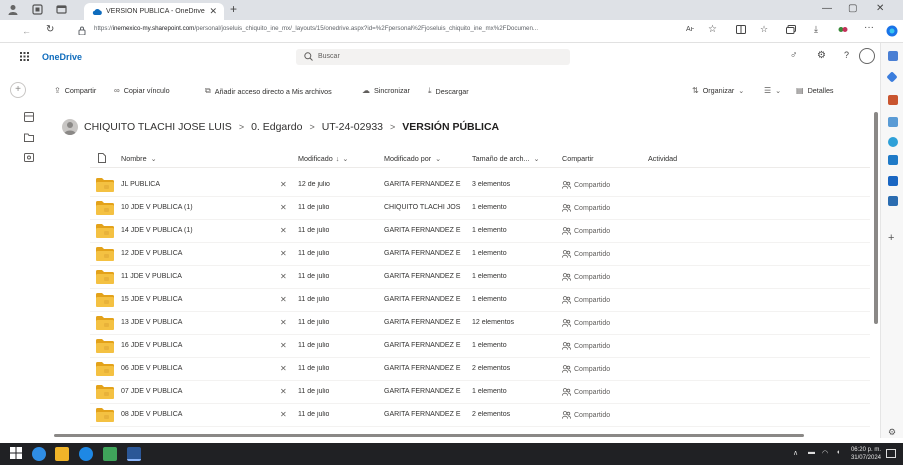 The image size is (903, 465). Describe the element at coordinates (876, 218) in the screenshot. I see `vertical-scrollbar` at that location.